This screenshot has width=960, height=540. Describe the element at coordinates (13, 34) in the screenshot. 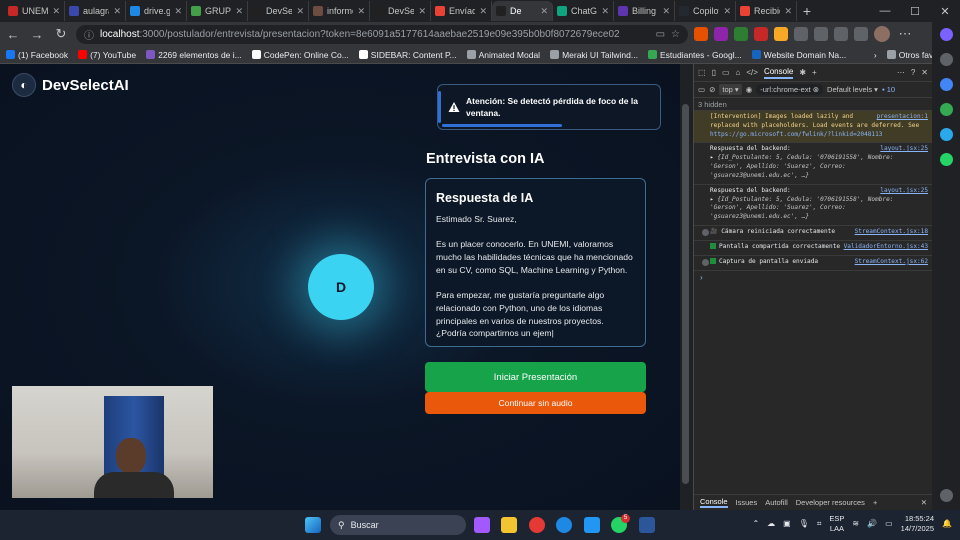

I see `back-icon: ←` at that location.